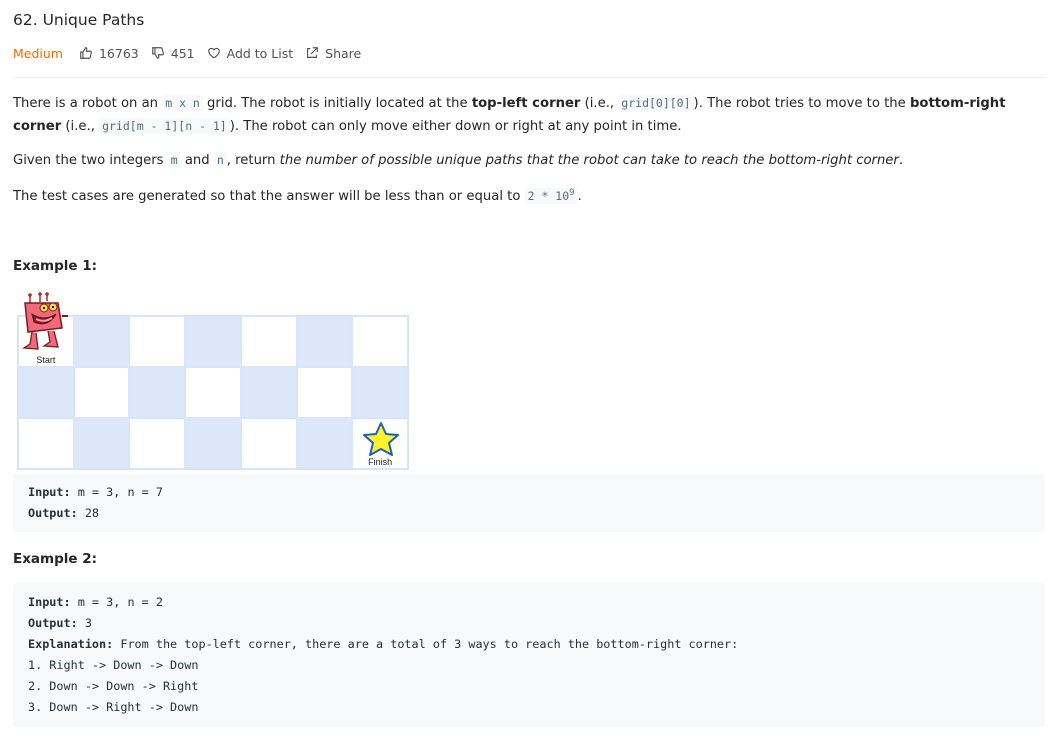  I want to click on code-upper-bound: 2 * 109, so click(551, 196).